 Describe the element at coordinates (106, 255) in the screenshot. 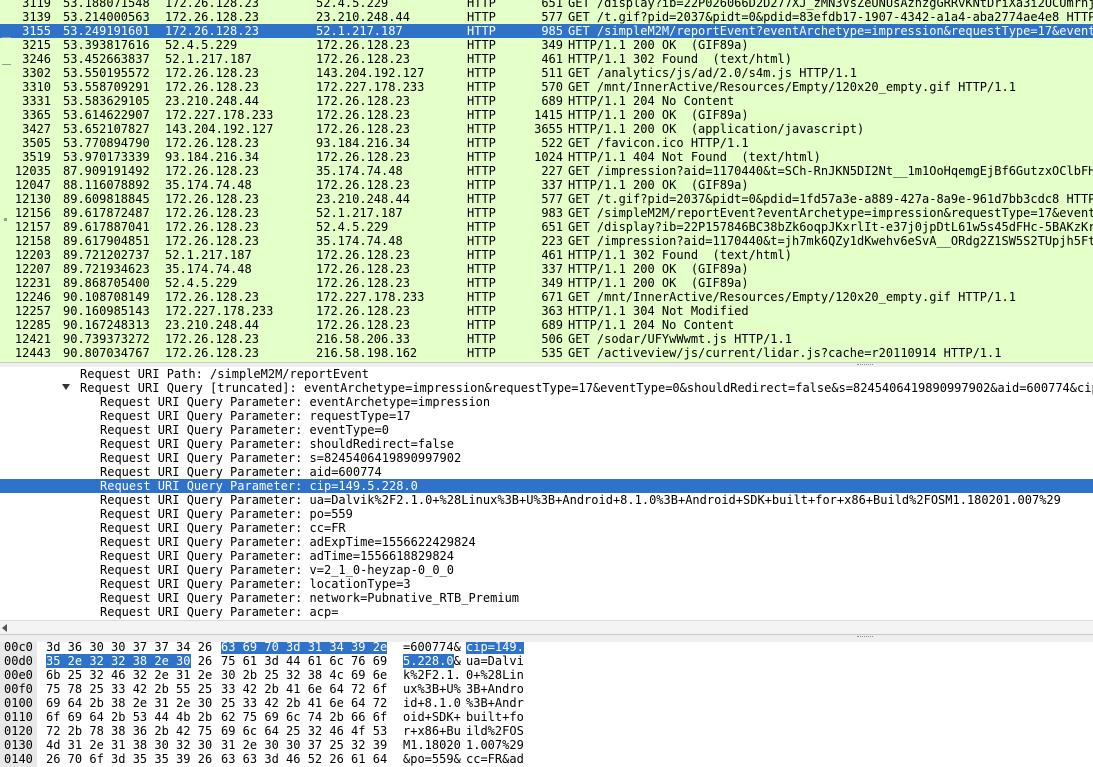

I see `packet-time: 89.721202737` at that location.